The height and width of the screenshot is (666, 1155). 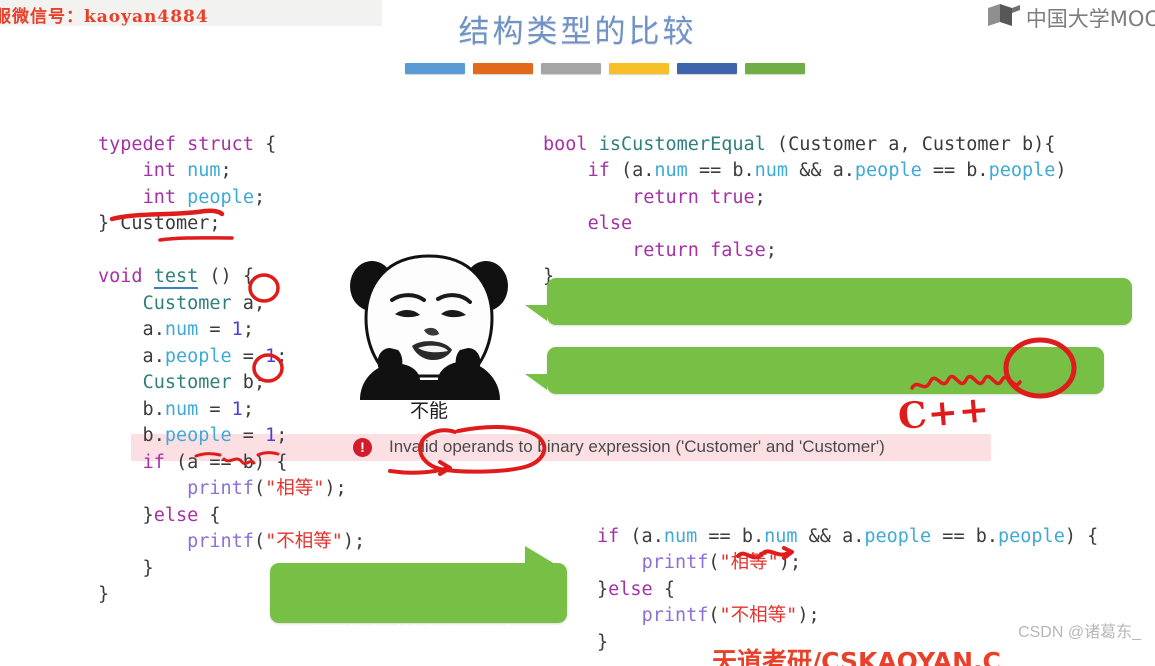 I want to click on title-decoration-bars, so click(x=605, y=68).